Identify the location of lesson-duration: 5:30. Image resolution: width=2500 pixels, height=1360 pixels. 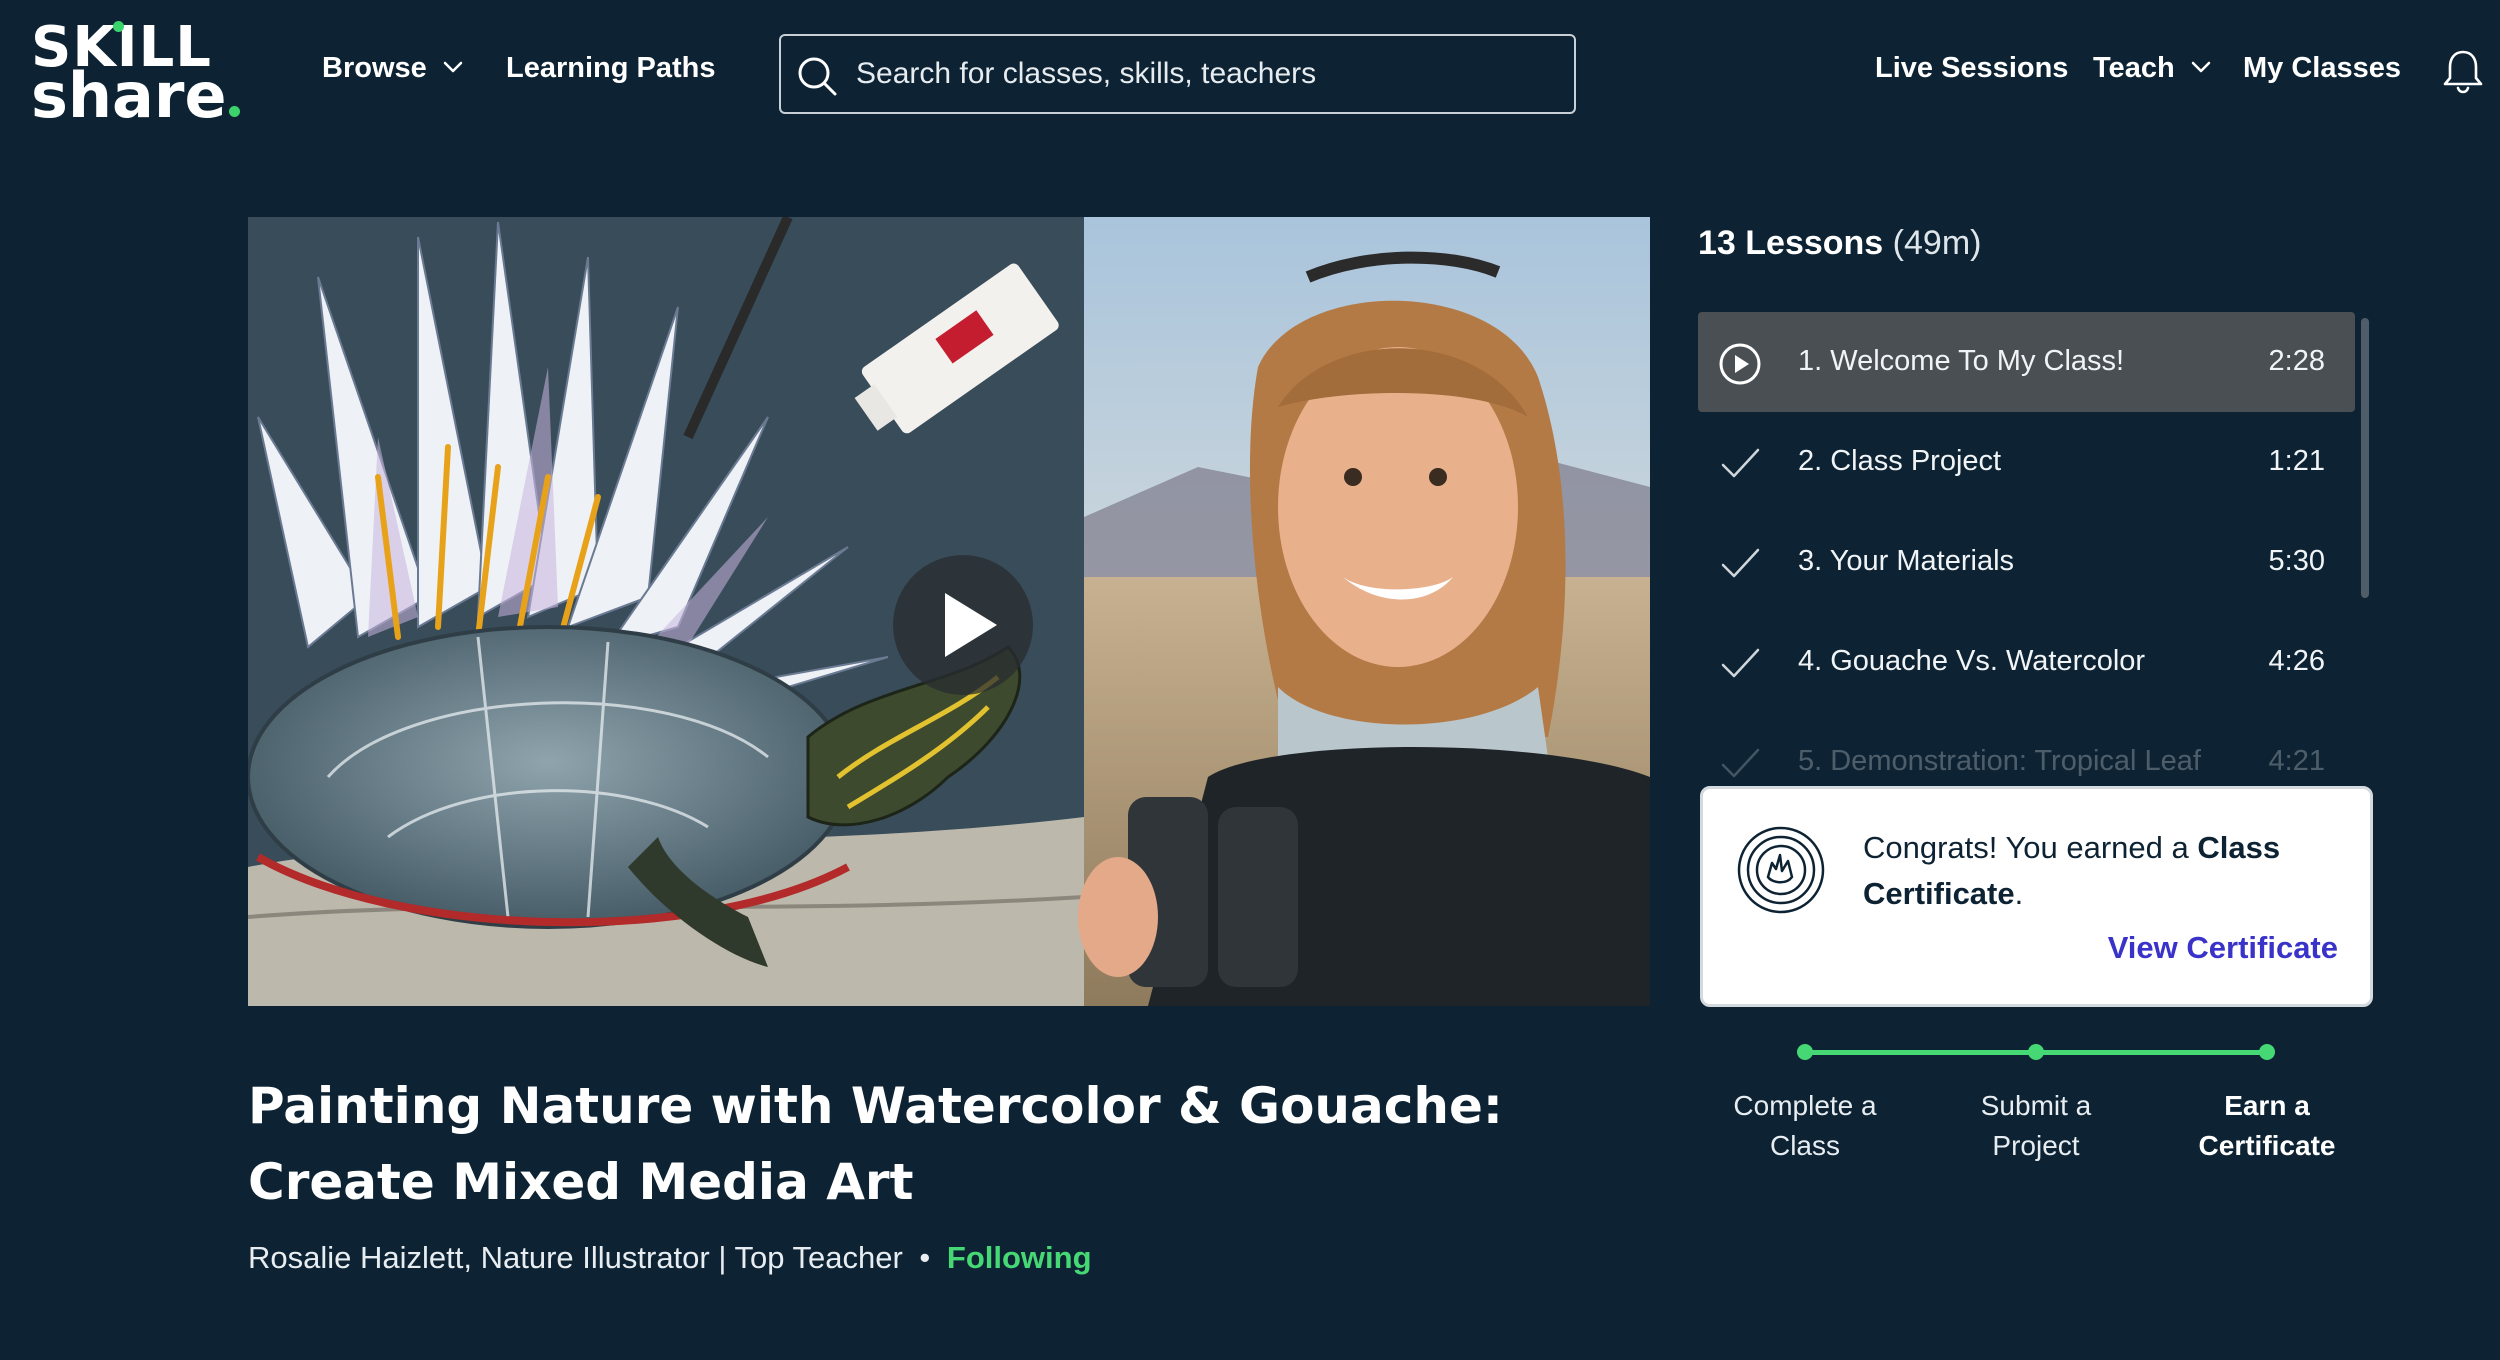
(2296, 561).